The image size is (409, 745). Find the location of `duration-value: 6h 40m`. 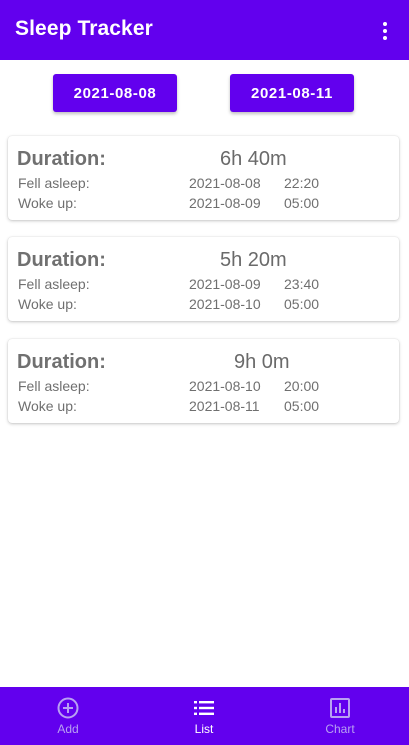

duration-value: 6h 40m is located at coordinates (253, 159).